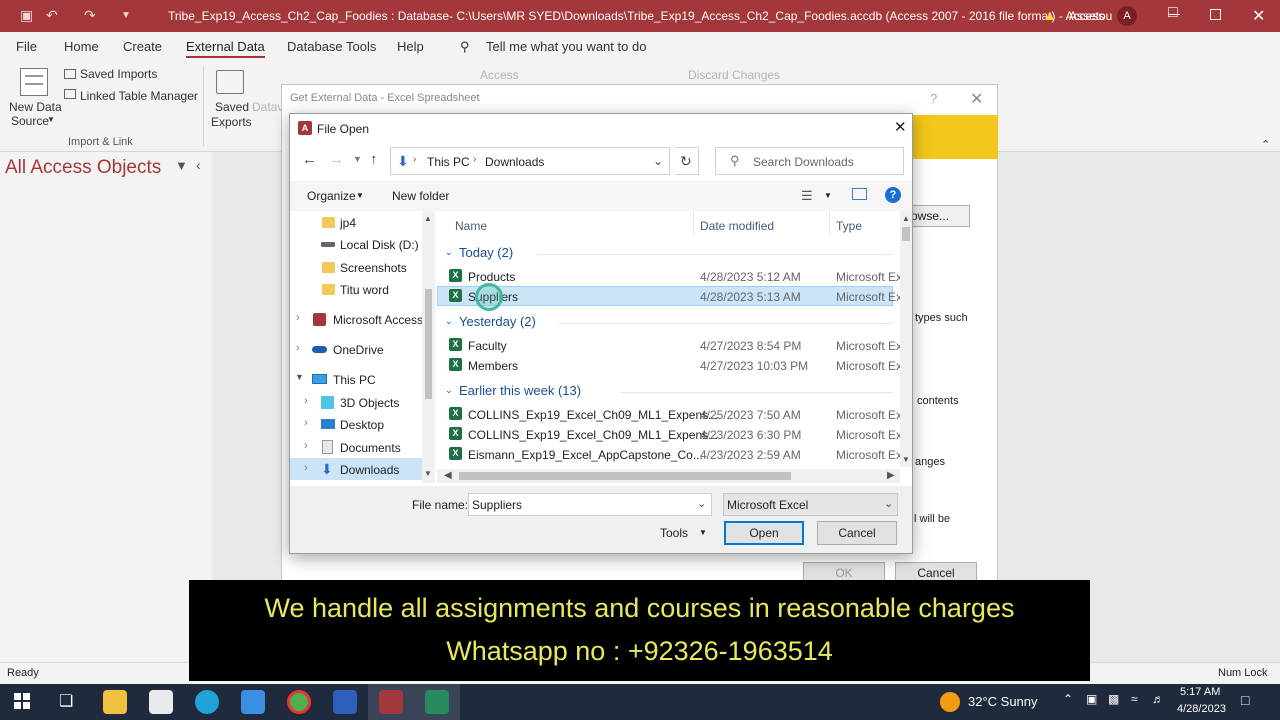 The height and width of the screenshot is (720, 1280). What do you see at coordinates (360, 267) in the screenshot?
I see `tree-item-screenshots: Screenshots` at bounding box center [360, 267].